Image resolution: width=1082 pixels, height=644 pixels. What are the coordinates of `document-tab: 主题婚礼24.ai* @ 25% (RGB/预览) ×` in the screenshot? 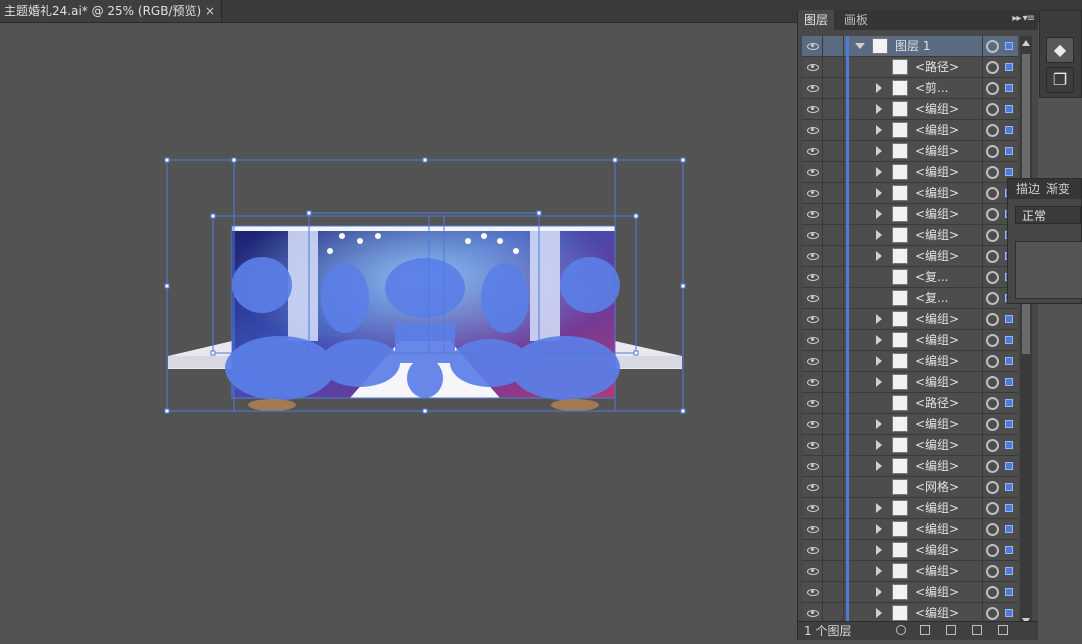 It's located at (111, 11).